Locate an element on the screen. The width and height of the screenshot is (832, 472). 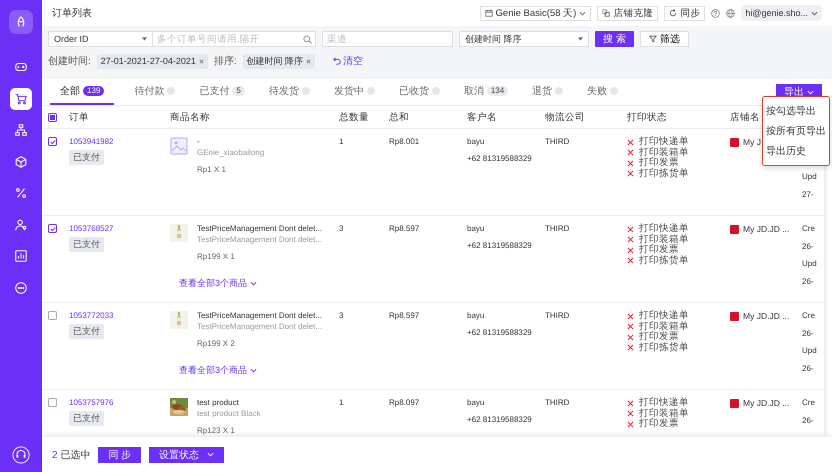
filter-label: 创建时间: is located at coordinates (69, 61).